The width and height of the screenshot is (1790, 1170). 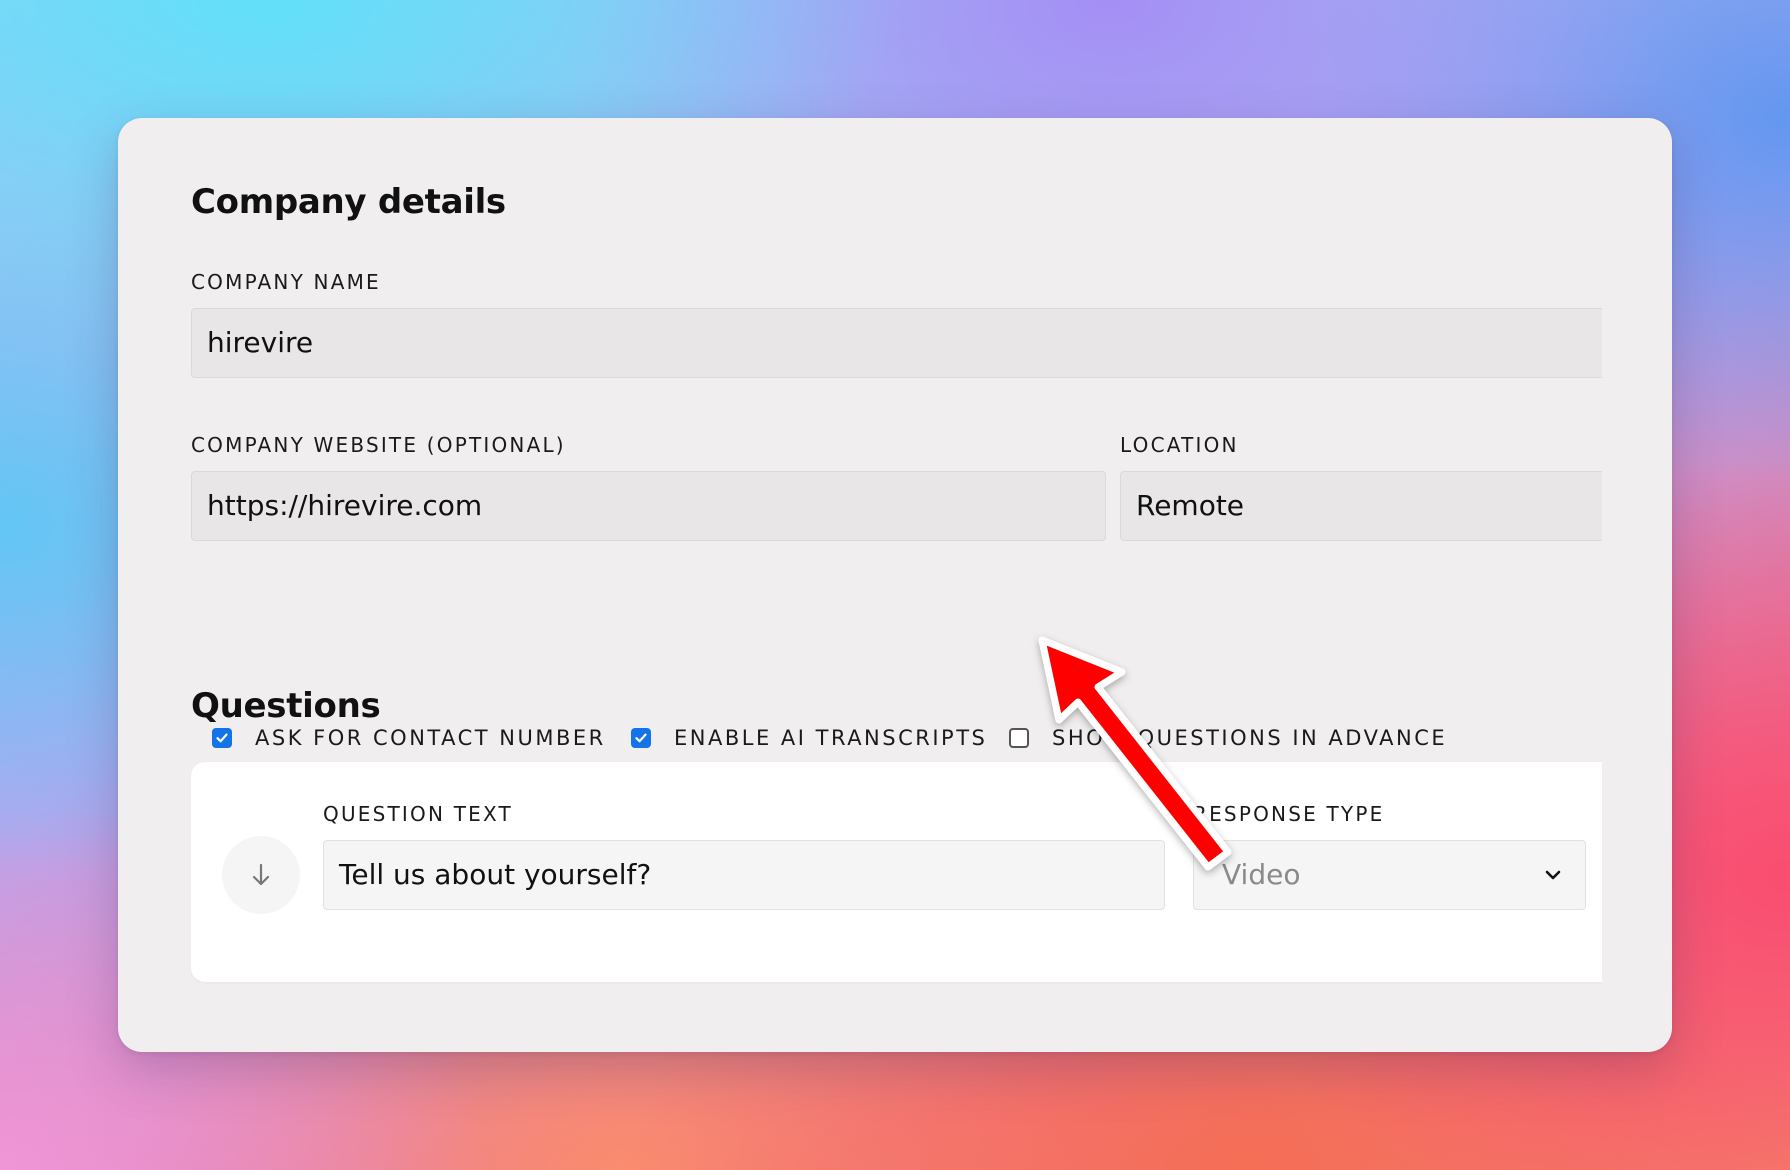 I want to click on question-text-label: QUESTION TEXT, so click(x=418, y=814).